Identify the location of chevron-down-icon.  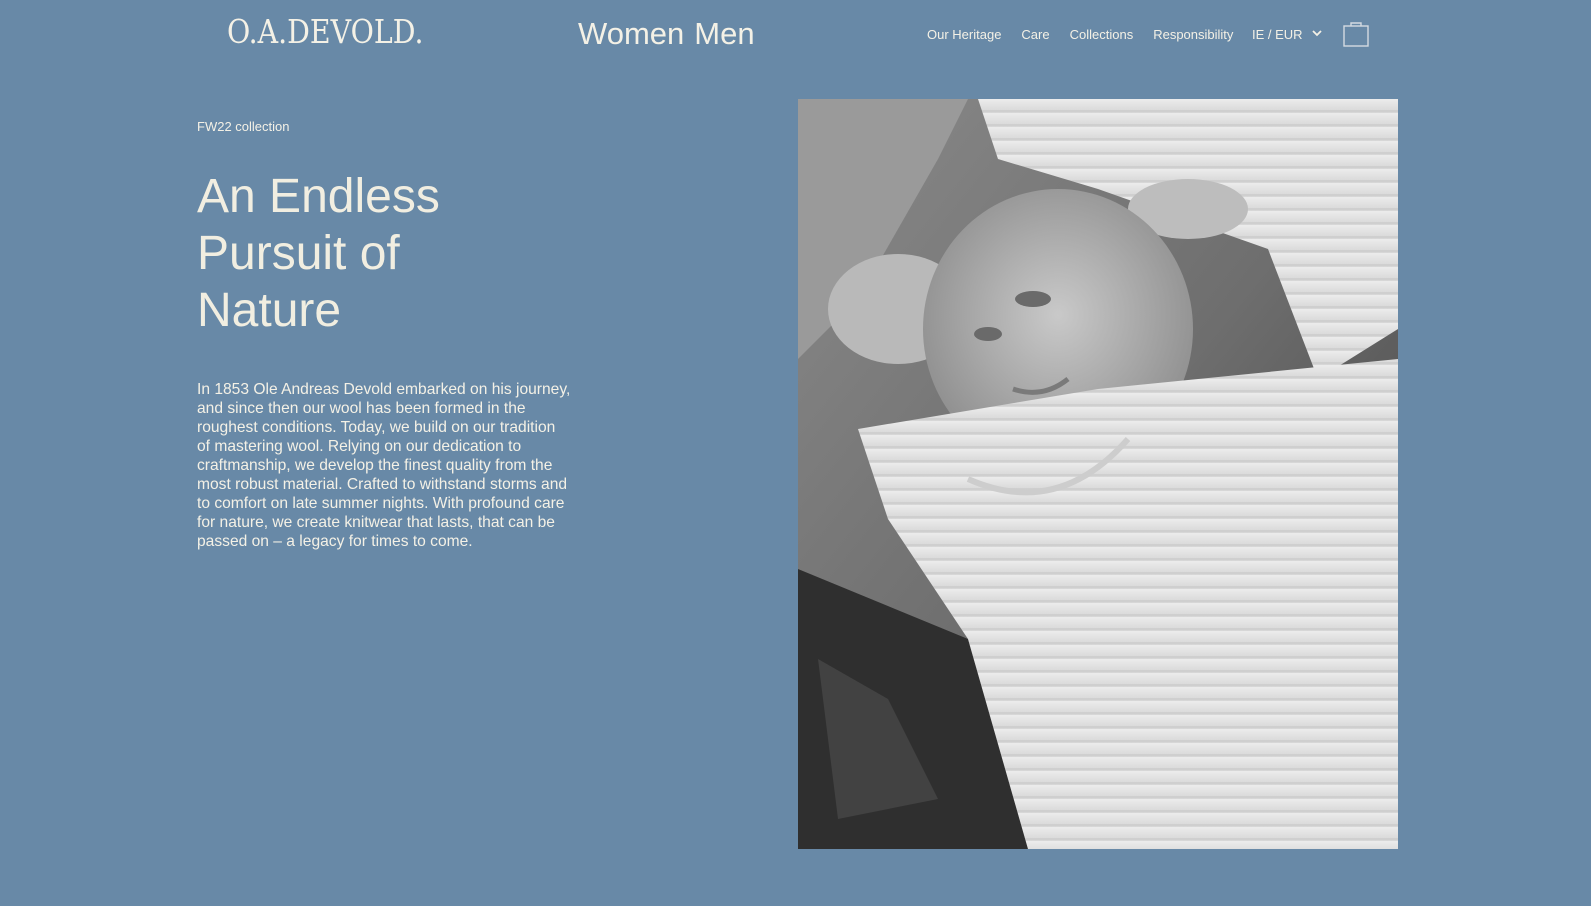
(1317, 33).